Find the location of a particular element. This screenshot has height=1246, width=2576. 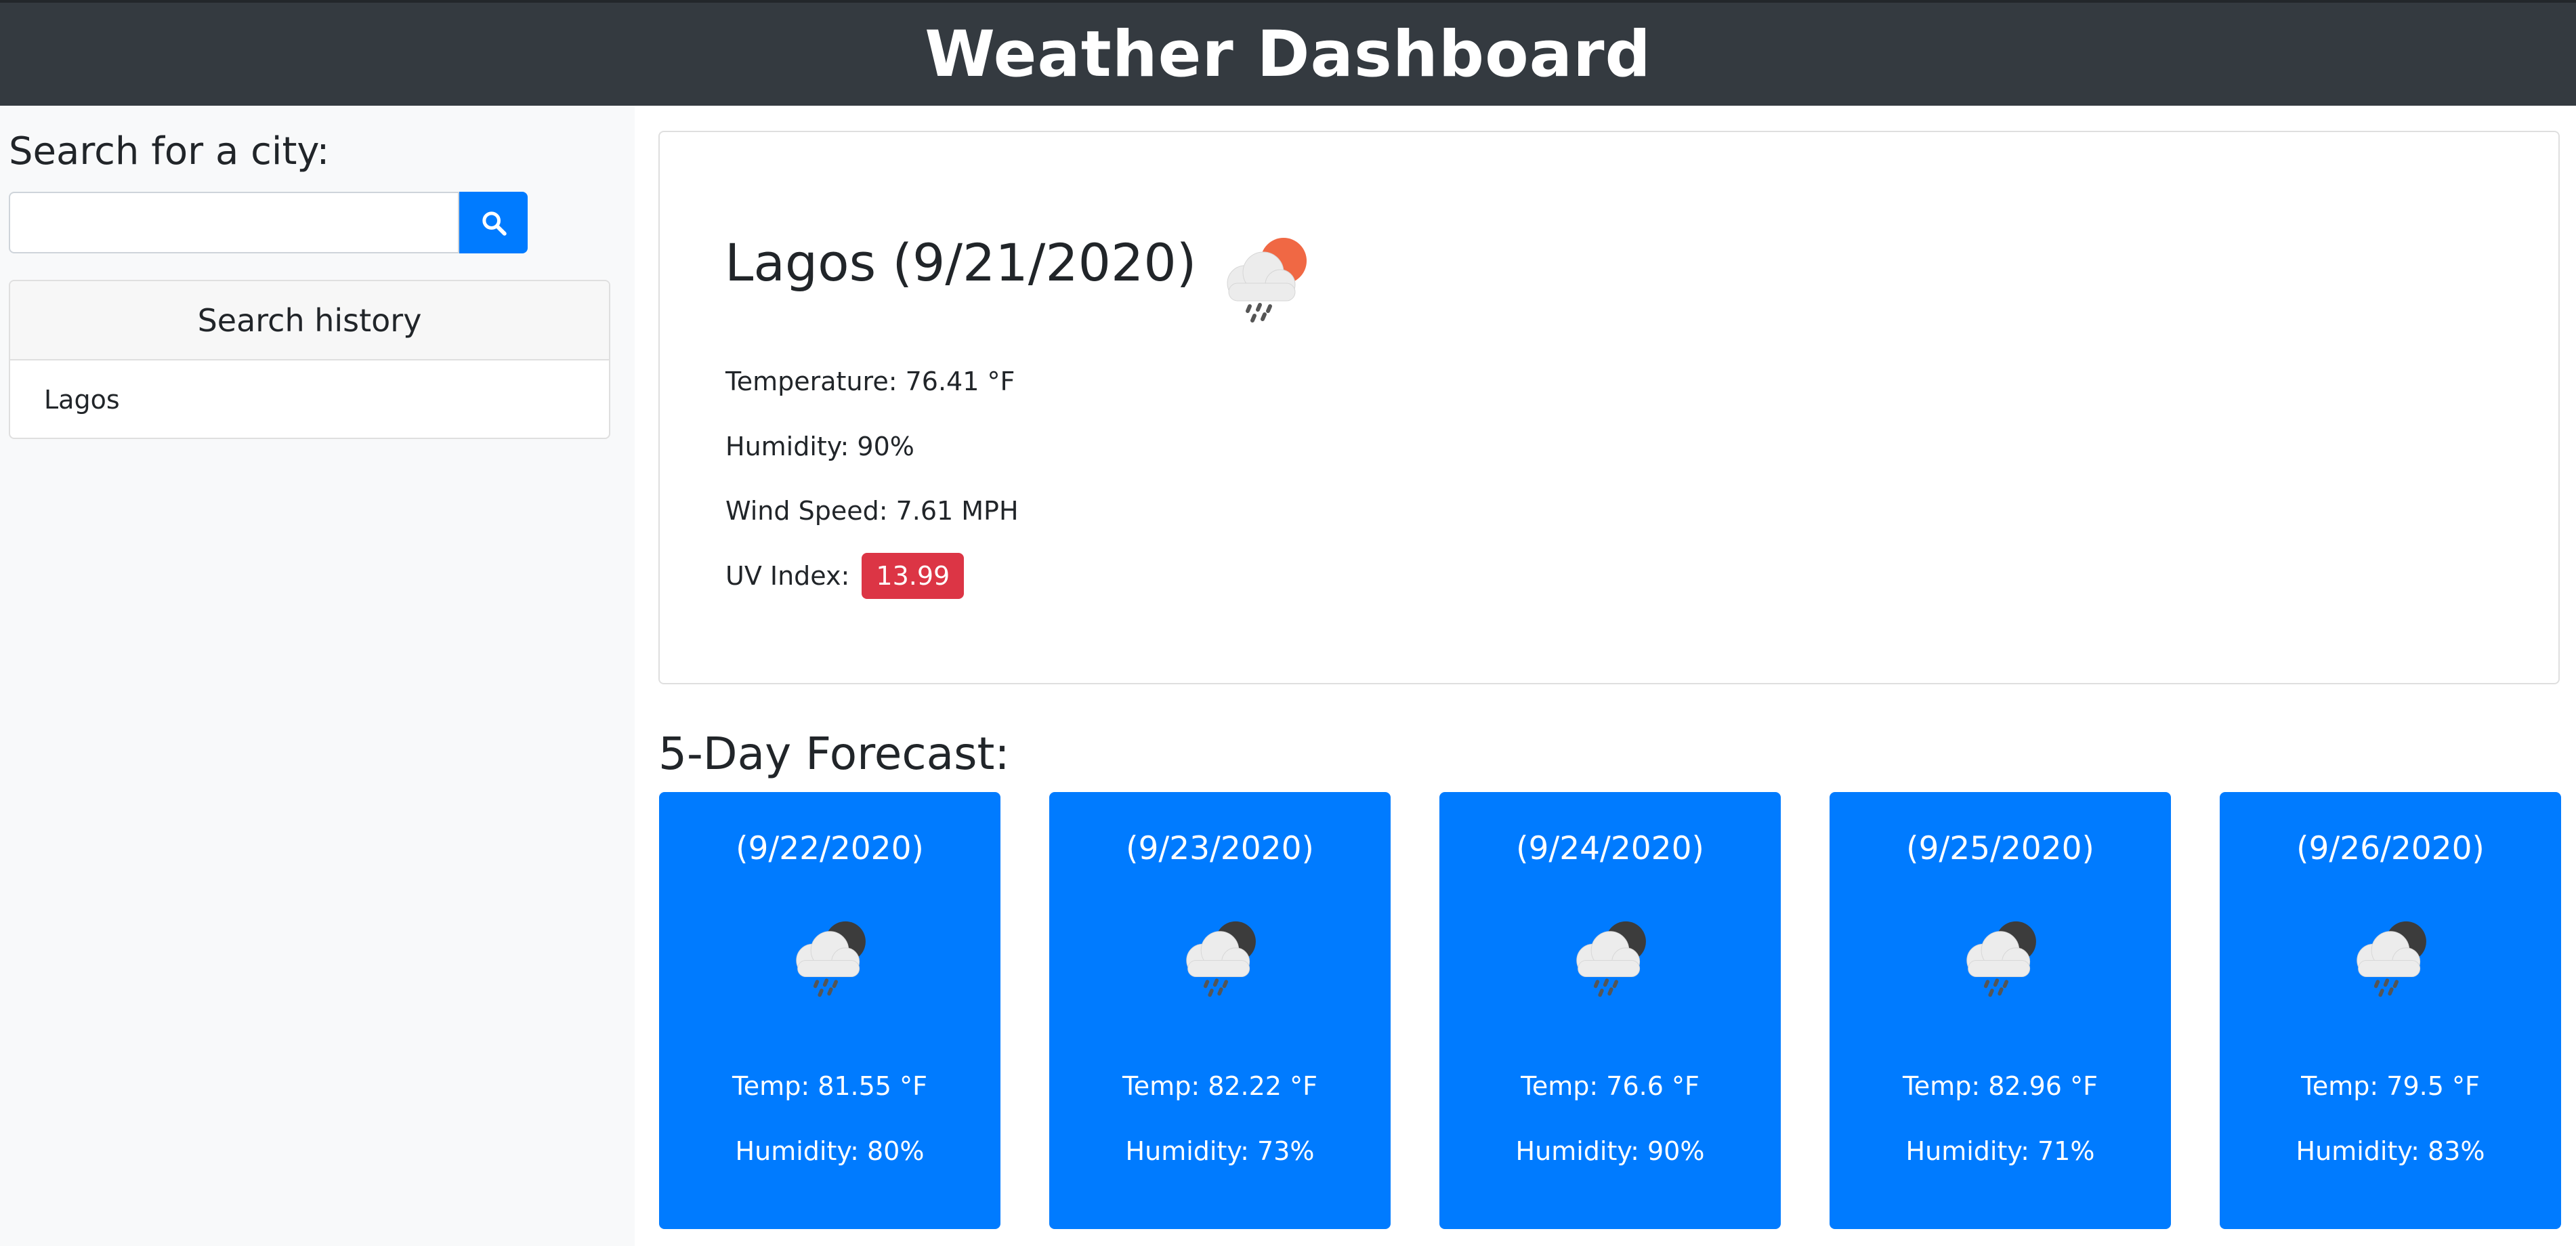

current-city-title: Lagos (9/21/2020) is located at coordinates (961, 262).